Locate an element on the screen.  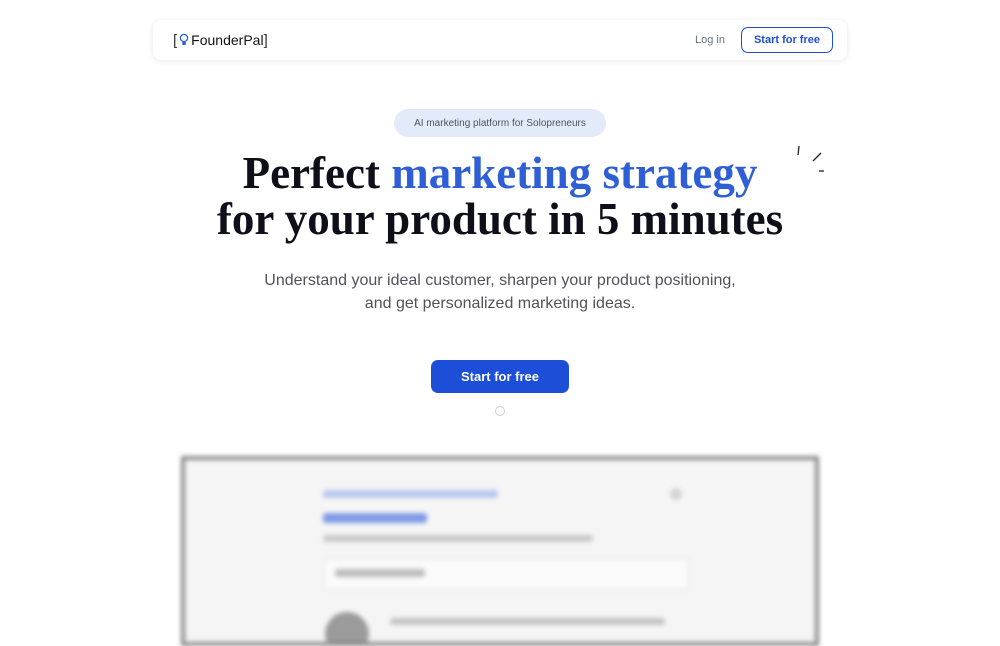
hero-title-accent: marketing strategy is located at coordinates (574, 173).